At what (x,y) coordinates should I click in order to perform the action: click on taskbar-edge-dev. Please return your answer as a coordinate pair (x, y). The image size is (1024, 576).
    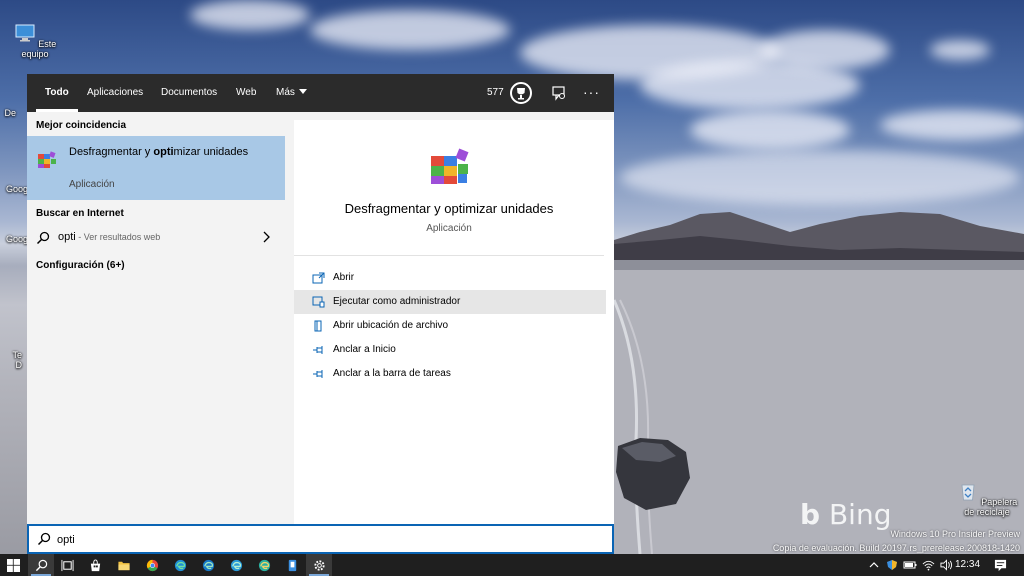
    Looking at the image, I should click on (236, 565).